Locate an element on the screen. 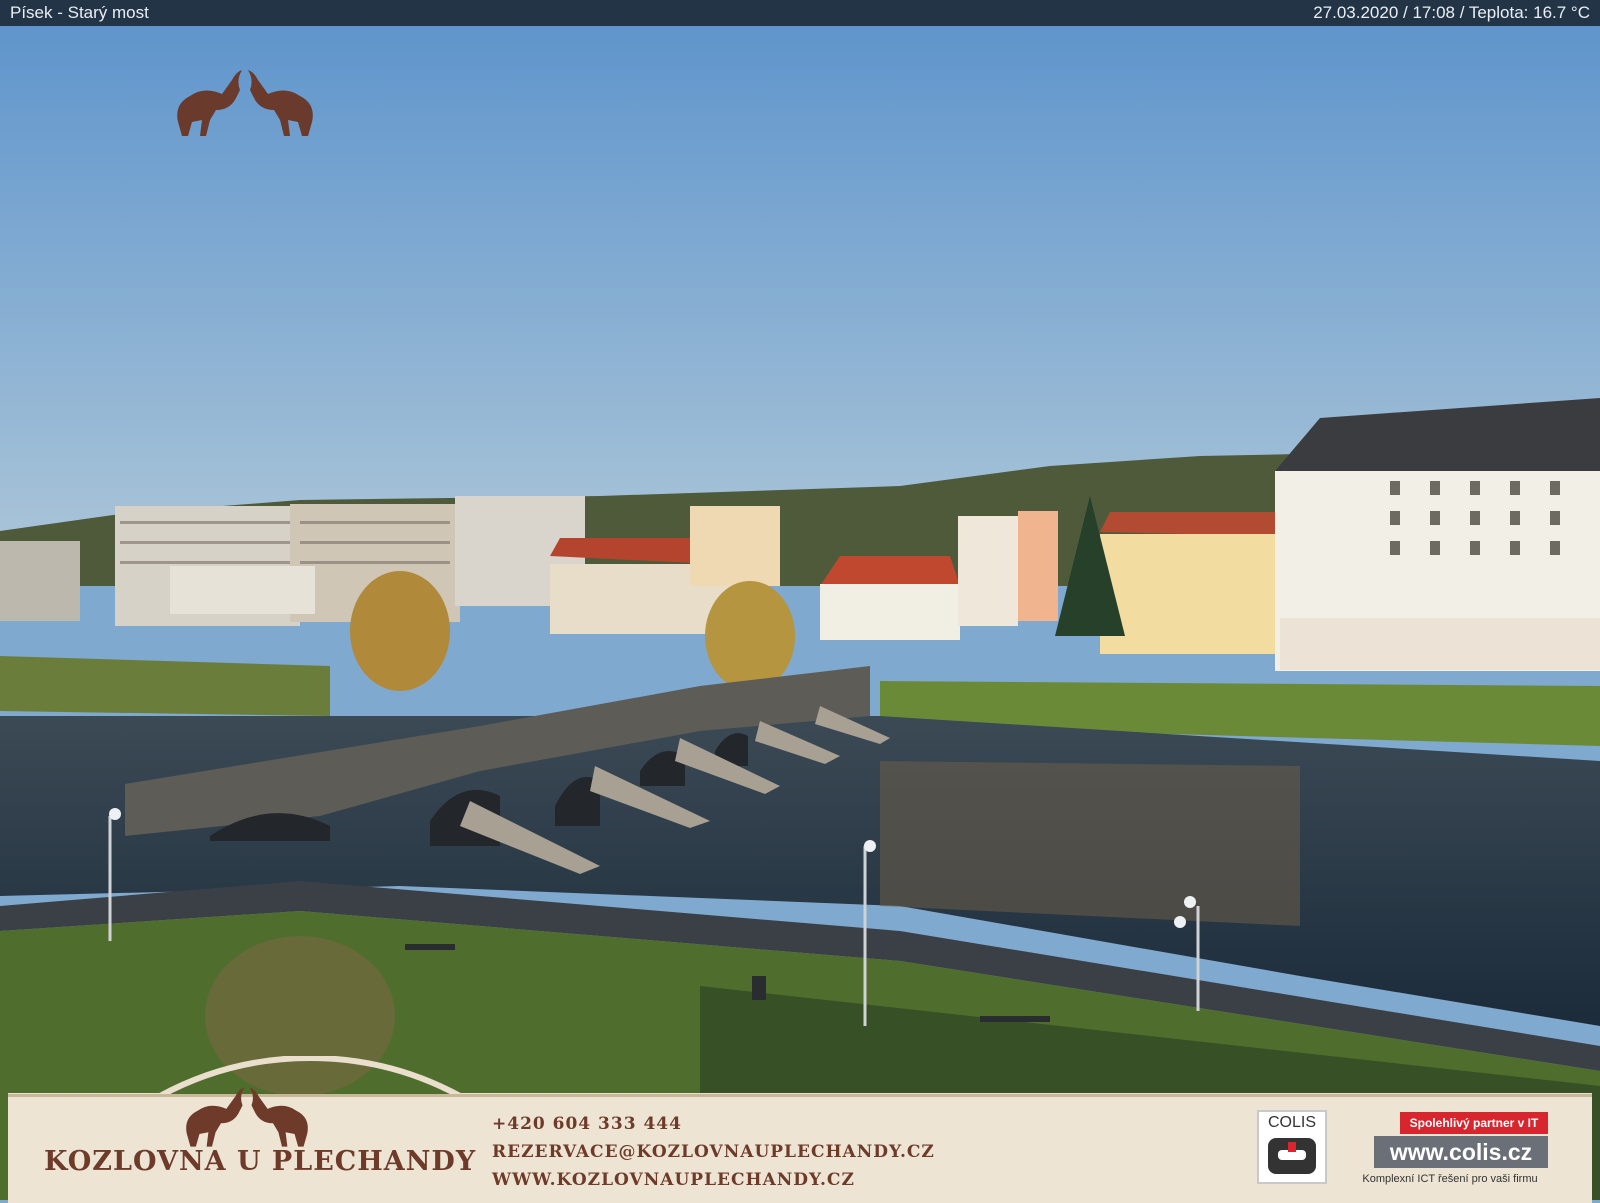 The image size is (1600, 1203). timestamp-temperature: 27.03.2020 / 17:08 / Teplota: 16.7 °C is located at coordinates (1451, 12).